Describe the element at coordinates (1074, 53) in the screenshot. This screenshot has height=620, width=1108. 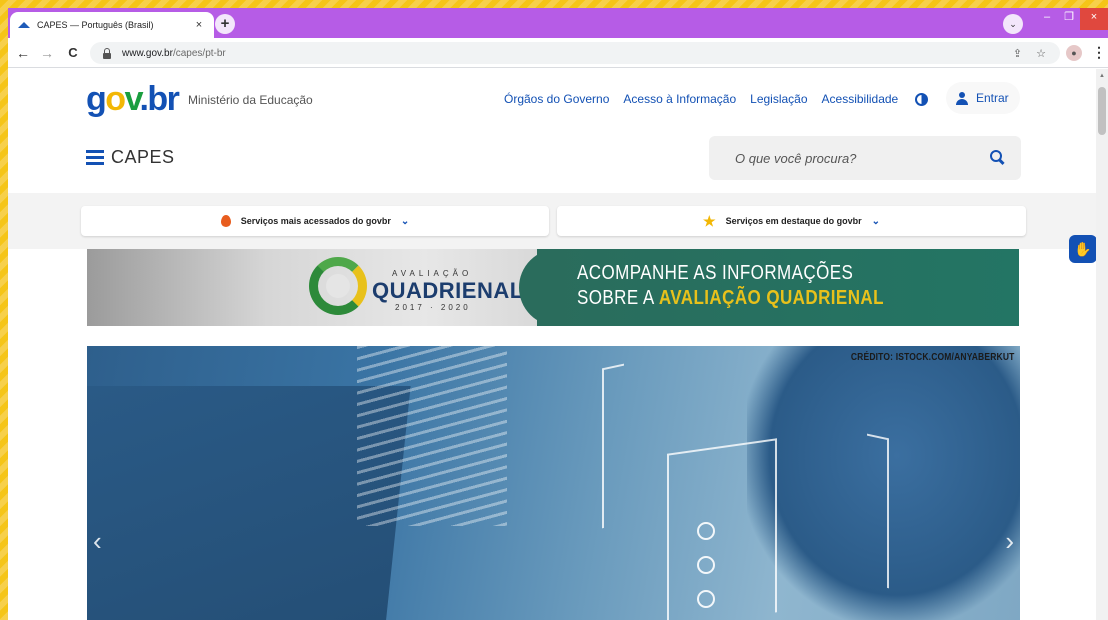
I see `profile-avatar-icon: ●` at that location.